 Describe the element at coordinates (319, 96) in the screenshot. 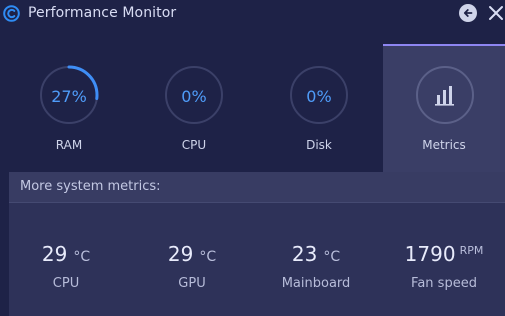

I see `disk-value: 0%` at that location.